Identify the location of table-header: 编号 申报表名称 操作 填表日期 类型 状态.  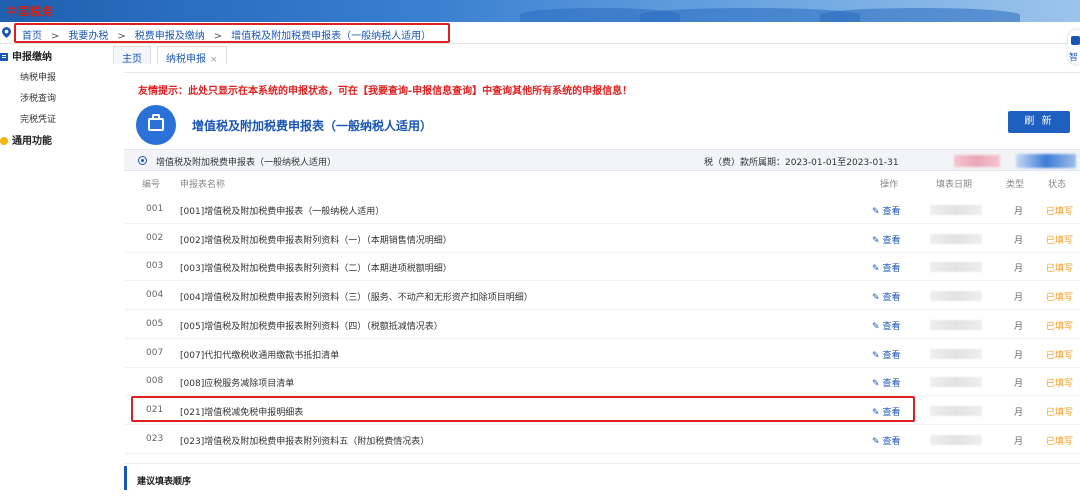
(602, 184).